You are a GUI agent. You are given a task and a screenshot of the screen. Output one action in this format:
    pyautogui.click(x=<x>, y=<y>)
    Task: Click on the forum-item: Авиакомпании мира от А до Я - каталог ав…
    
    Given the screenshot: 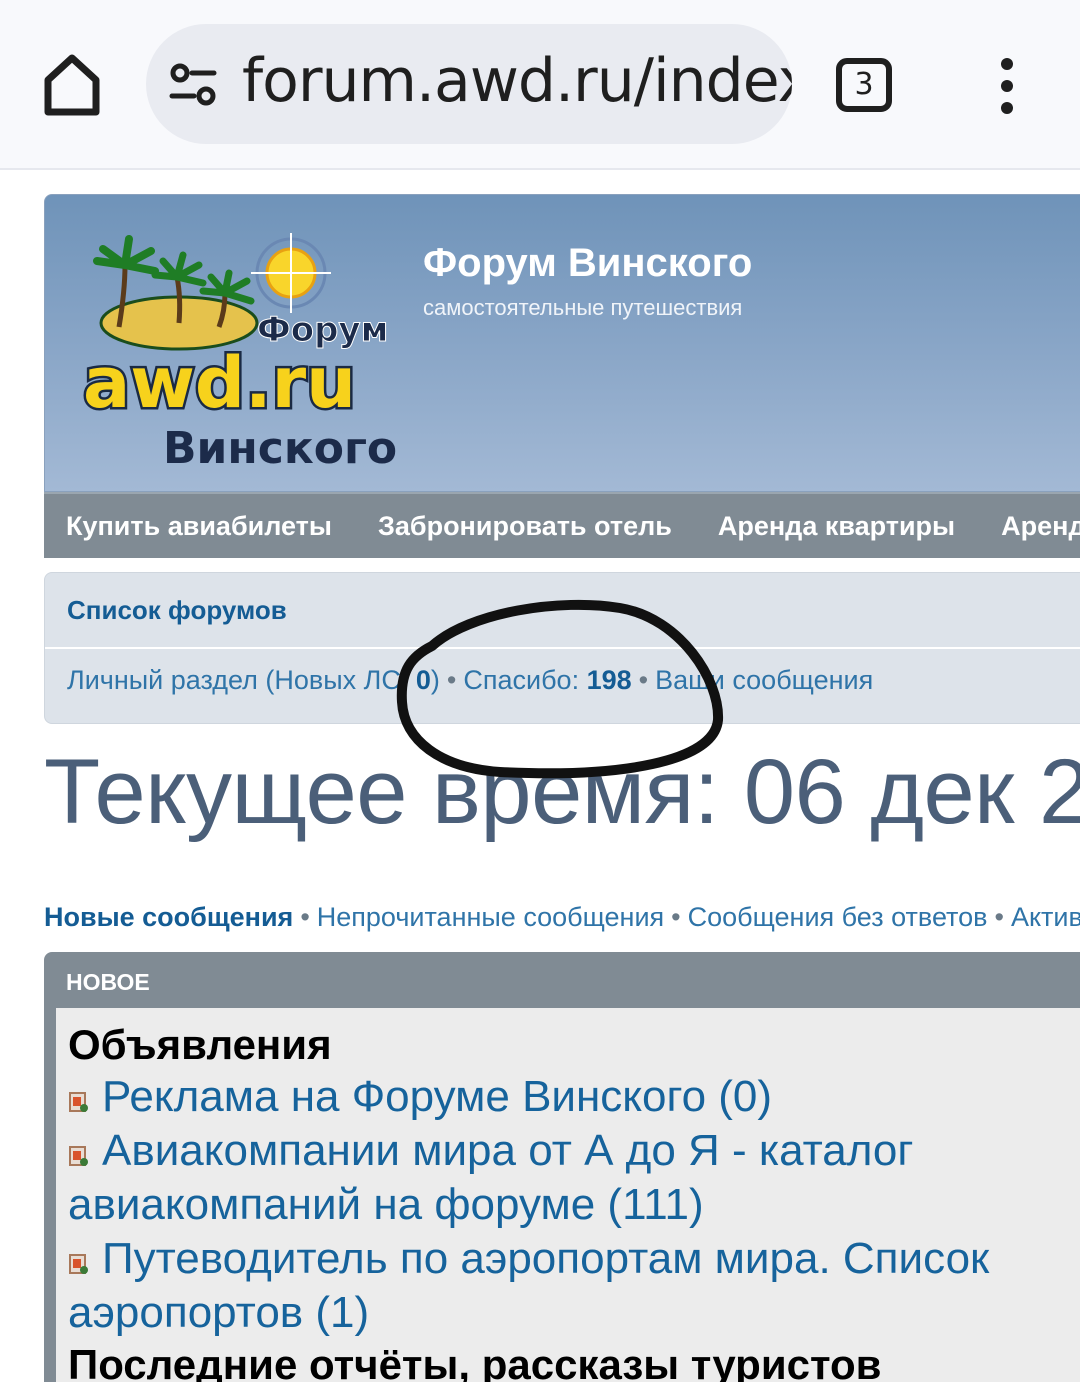 What is the action you would take?
    pyautogui.click(x=568, y=1178)
    